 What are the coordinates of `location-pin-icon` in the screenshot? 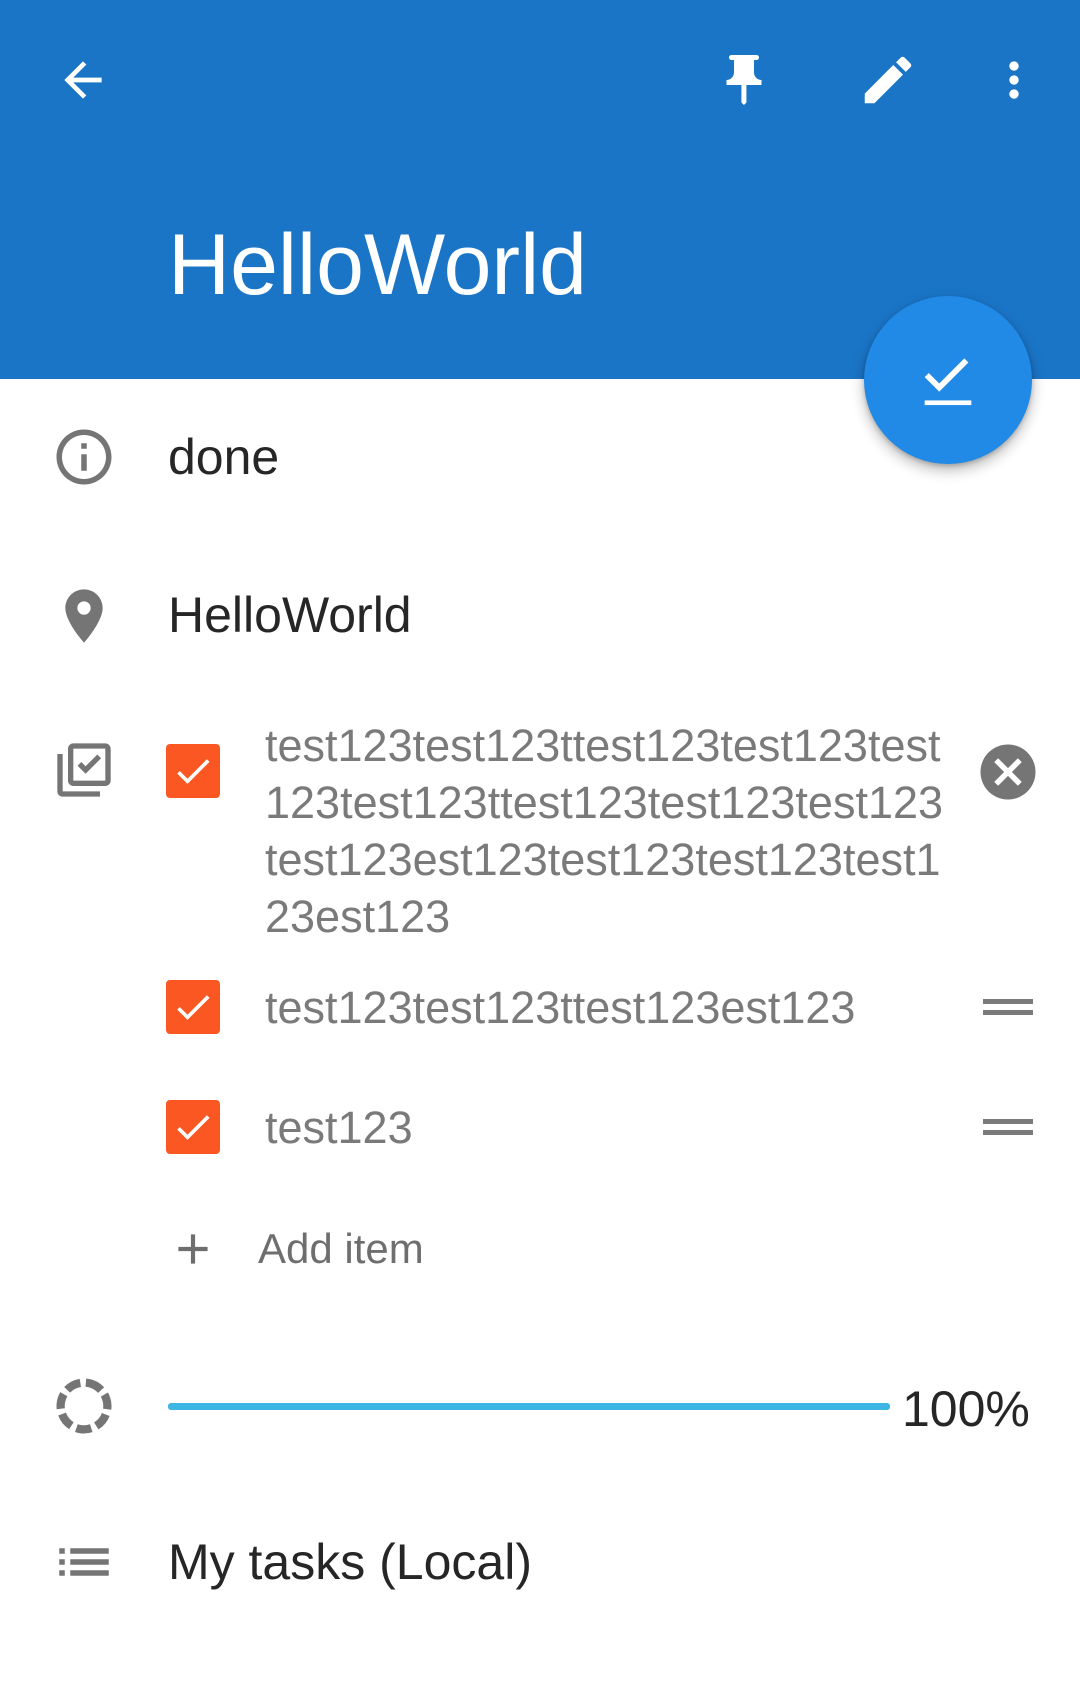 It's located at (84, 616).